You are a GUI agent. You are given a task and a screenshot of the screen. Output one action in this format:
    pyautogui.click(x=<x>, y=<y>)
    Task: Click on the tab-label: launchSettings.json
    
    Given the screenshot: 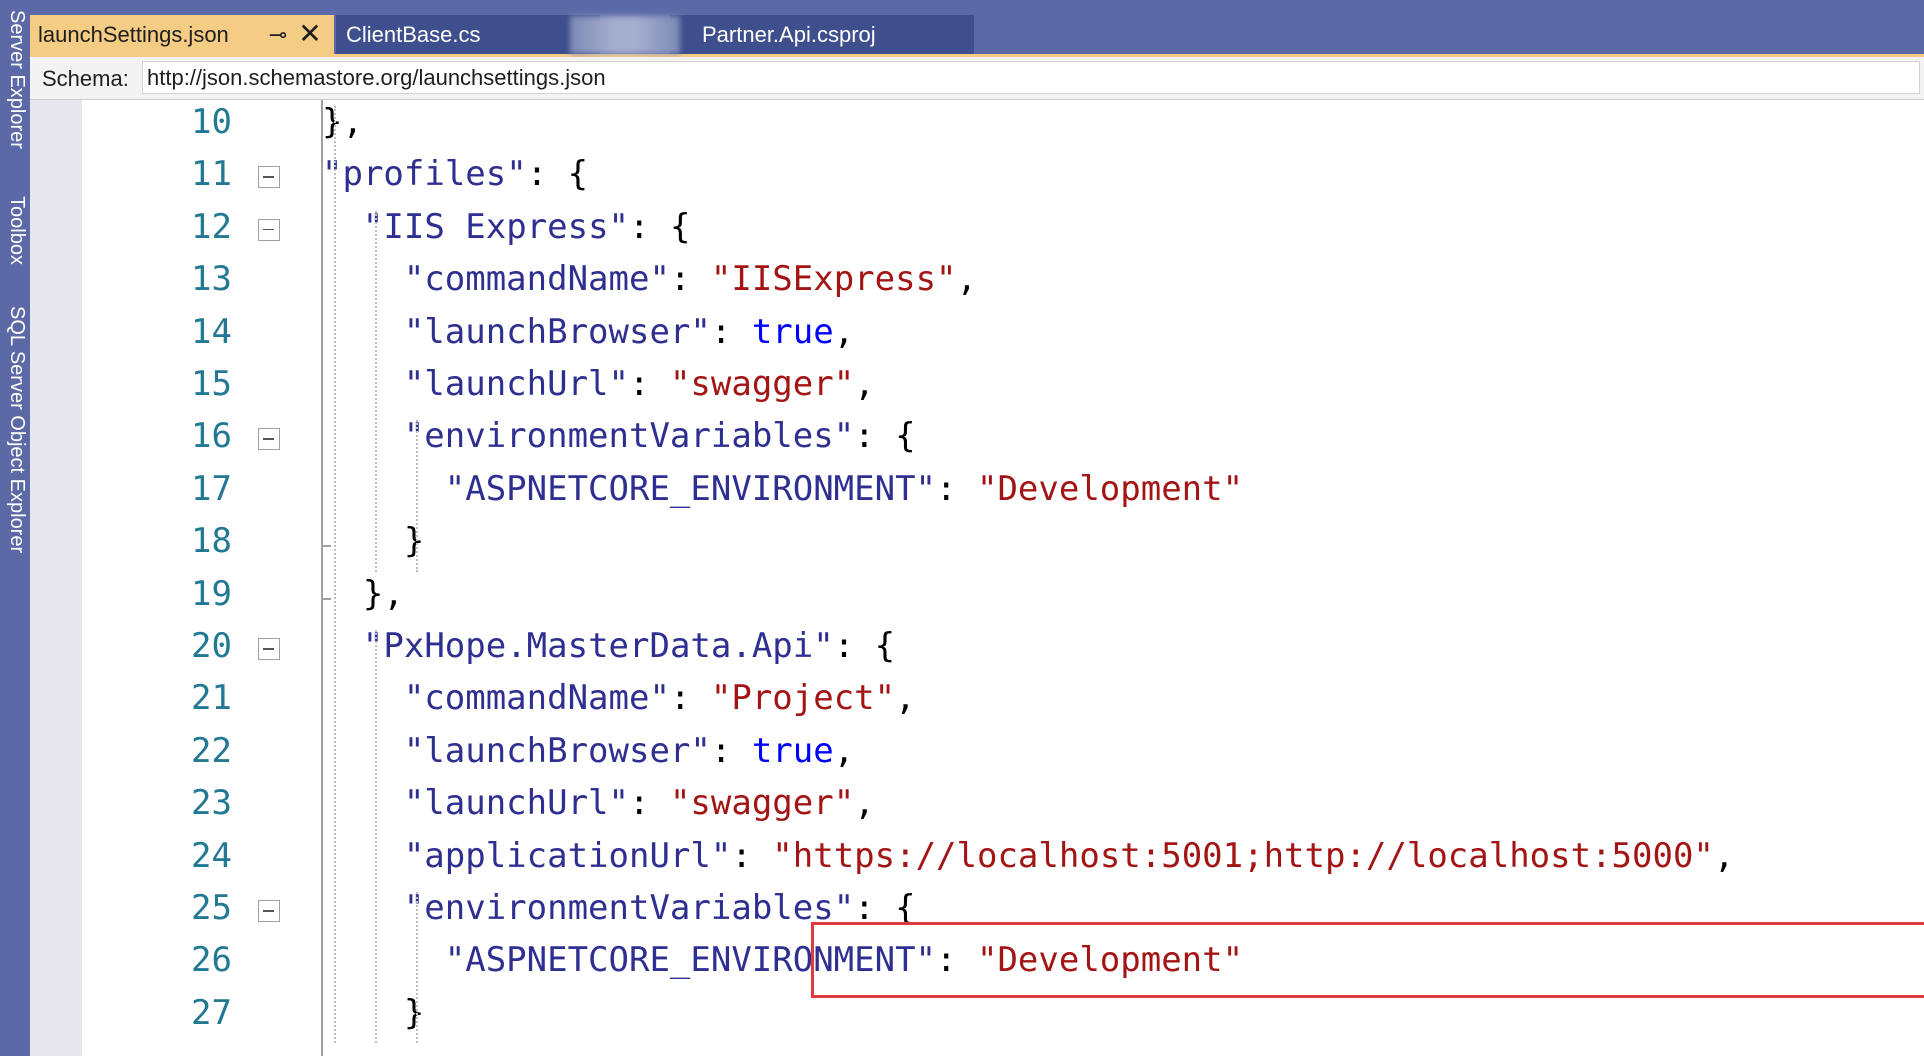 What is the action you would take?
    pyautogui.click(x=133, y=34)
    